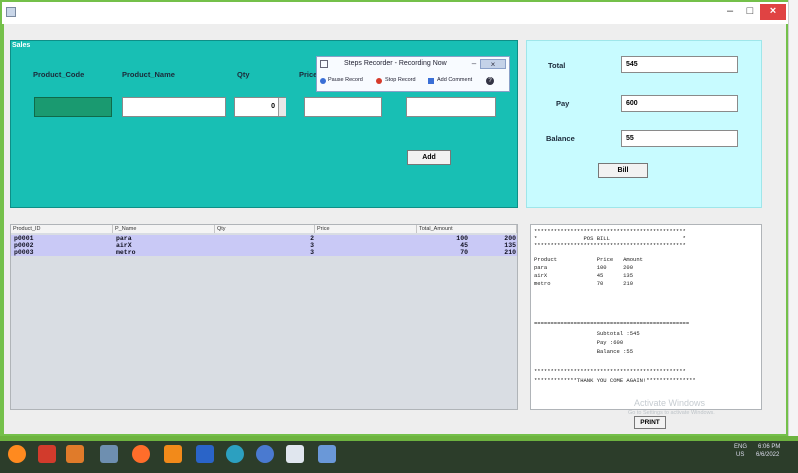 Image resolution: width=798 pixels, height=473 pixels. What do you see at coordinates (563, 103) in the screenshot?
I see `pay-label: Pay` at bounding box center [563, 103].